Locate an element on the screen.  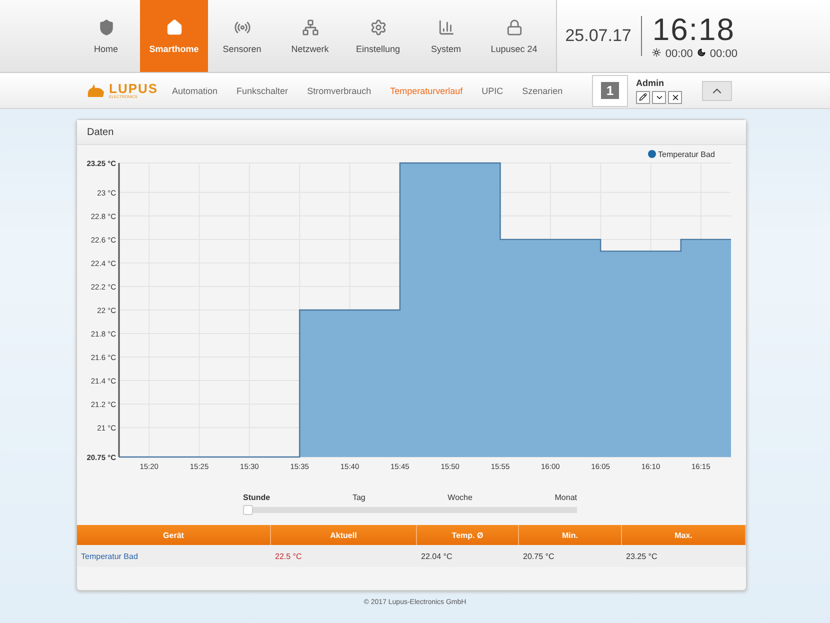
dropdown-button is located at coordinates (659, 97).